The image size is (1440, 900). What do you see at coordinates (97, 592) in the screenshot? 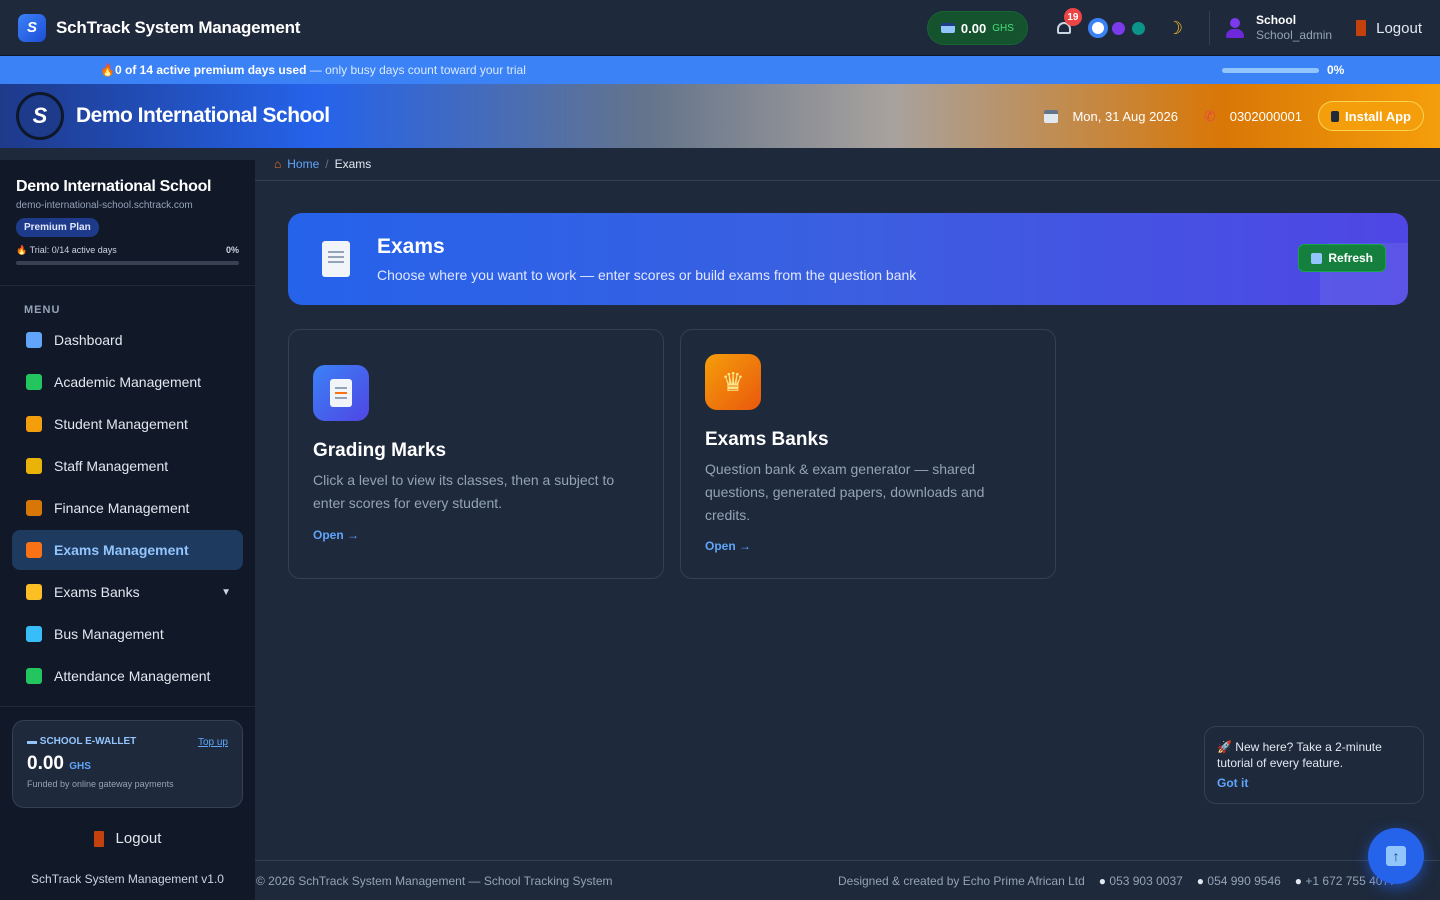
I see `sidebar-item-label: Exams Banks` at bounding box center [97, 592].